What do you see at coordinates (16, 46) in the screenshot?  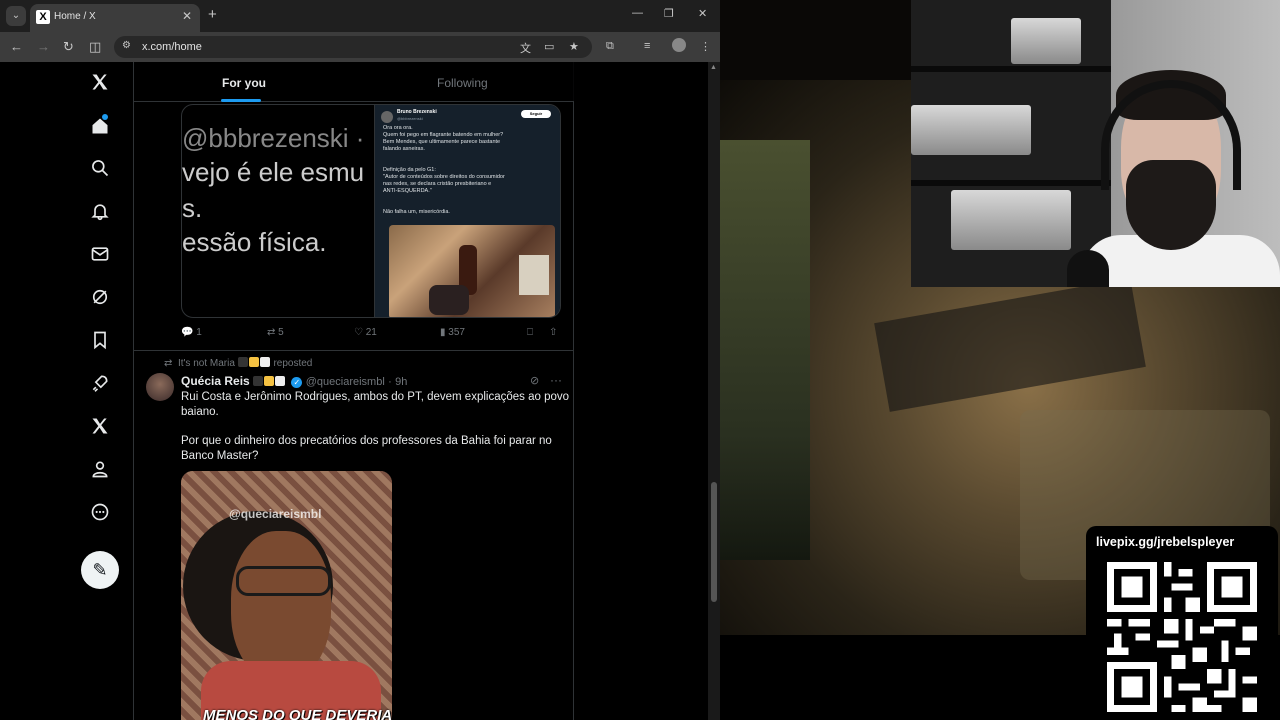 I see `back-icon: ←` at bounding box center [16, 46].